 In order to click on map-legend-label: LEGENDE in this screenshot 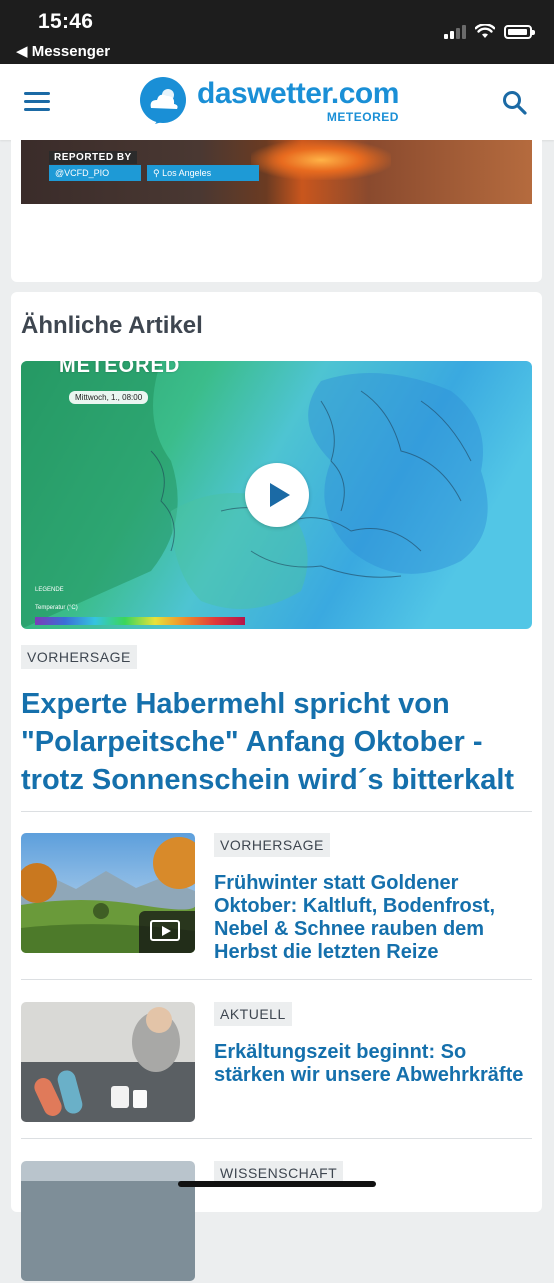, I will do `click(49, 590)`.